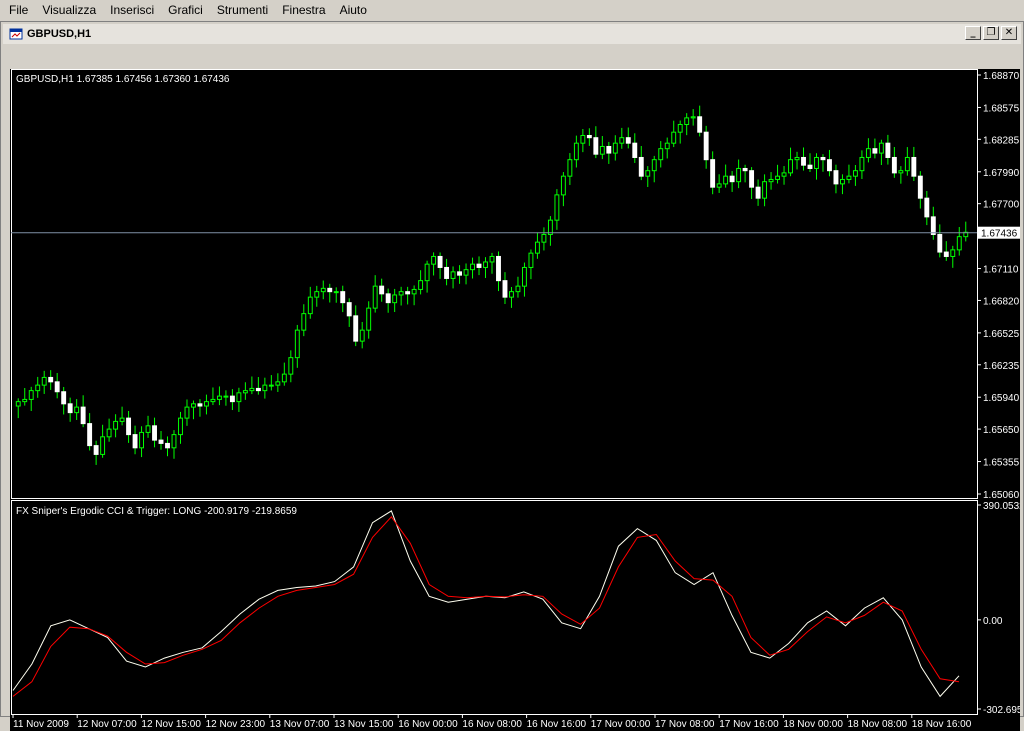 The image size is (1024, 731). Describe the element at coordinates (1001, 173) in the screenshot. I see `price-tick-label: 1.67990` at that location.